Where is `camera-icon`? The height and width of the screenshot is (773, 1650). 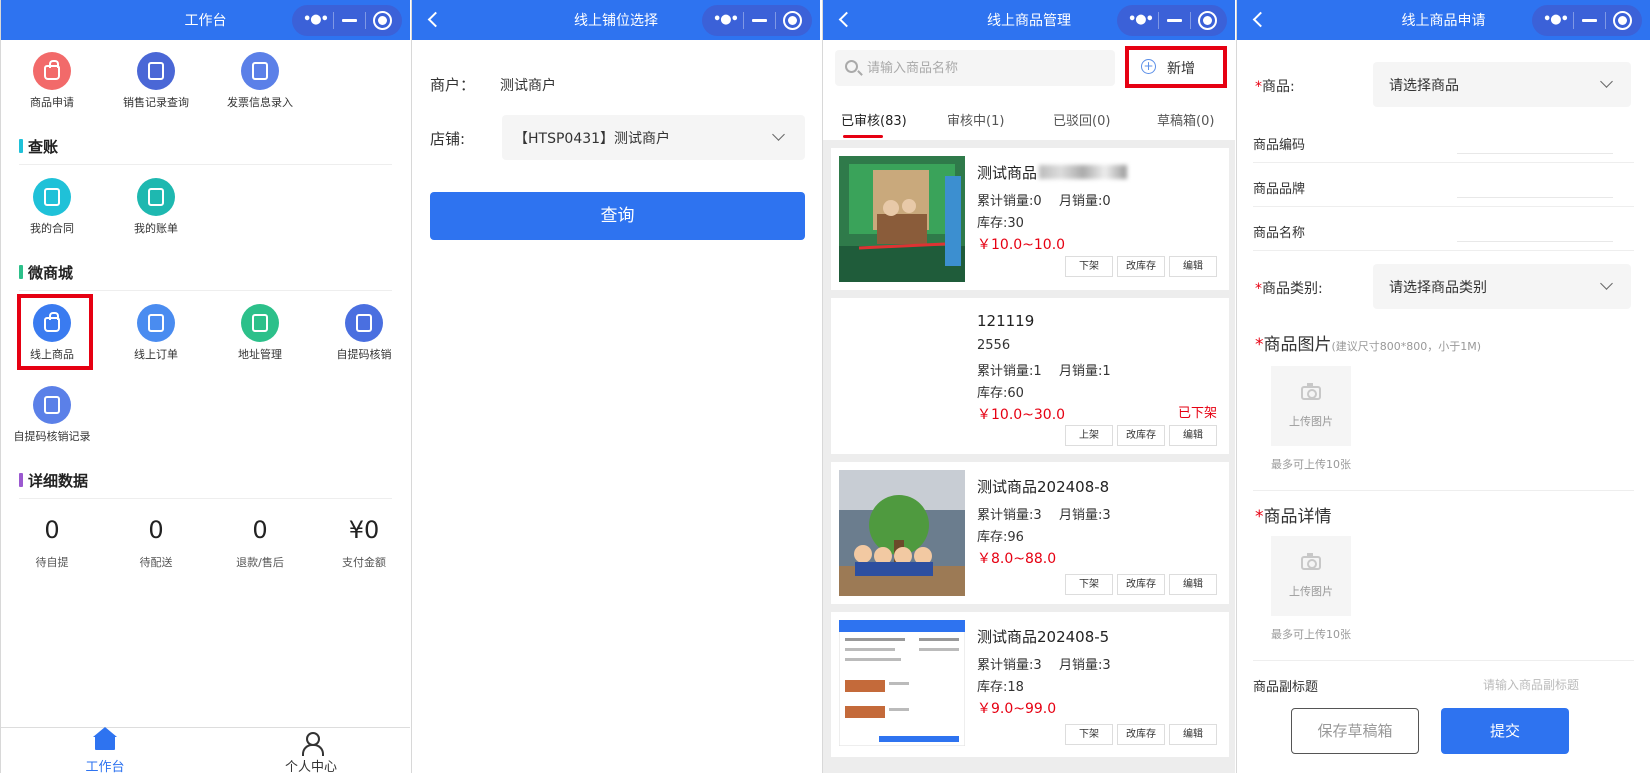
camera-icon is located at coordinates (1311, 561).